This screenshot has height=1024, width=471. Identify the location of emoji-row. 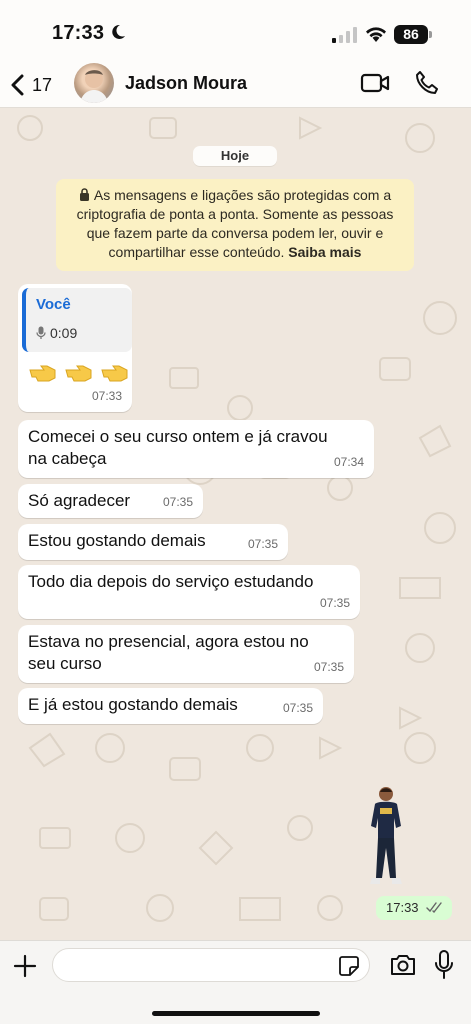
(80, 371).